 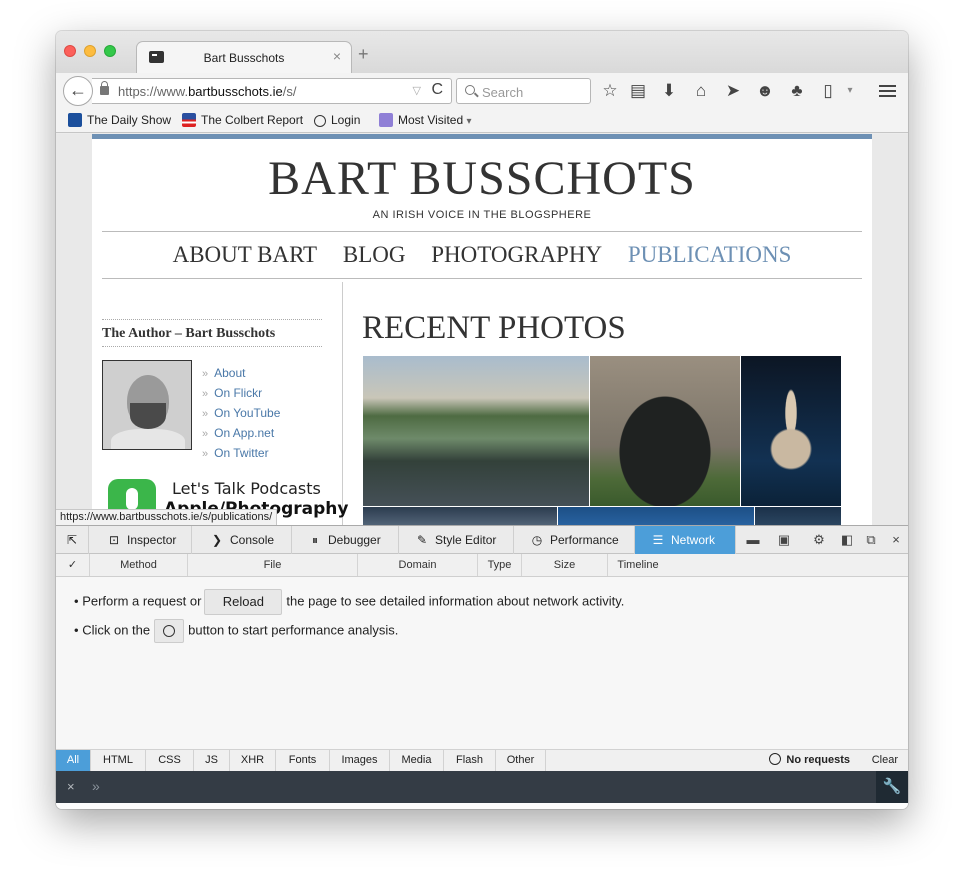 I want to click on tab-label: Style Editor, so click(x=466, y=540).